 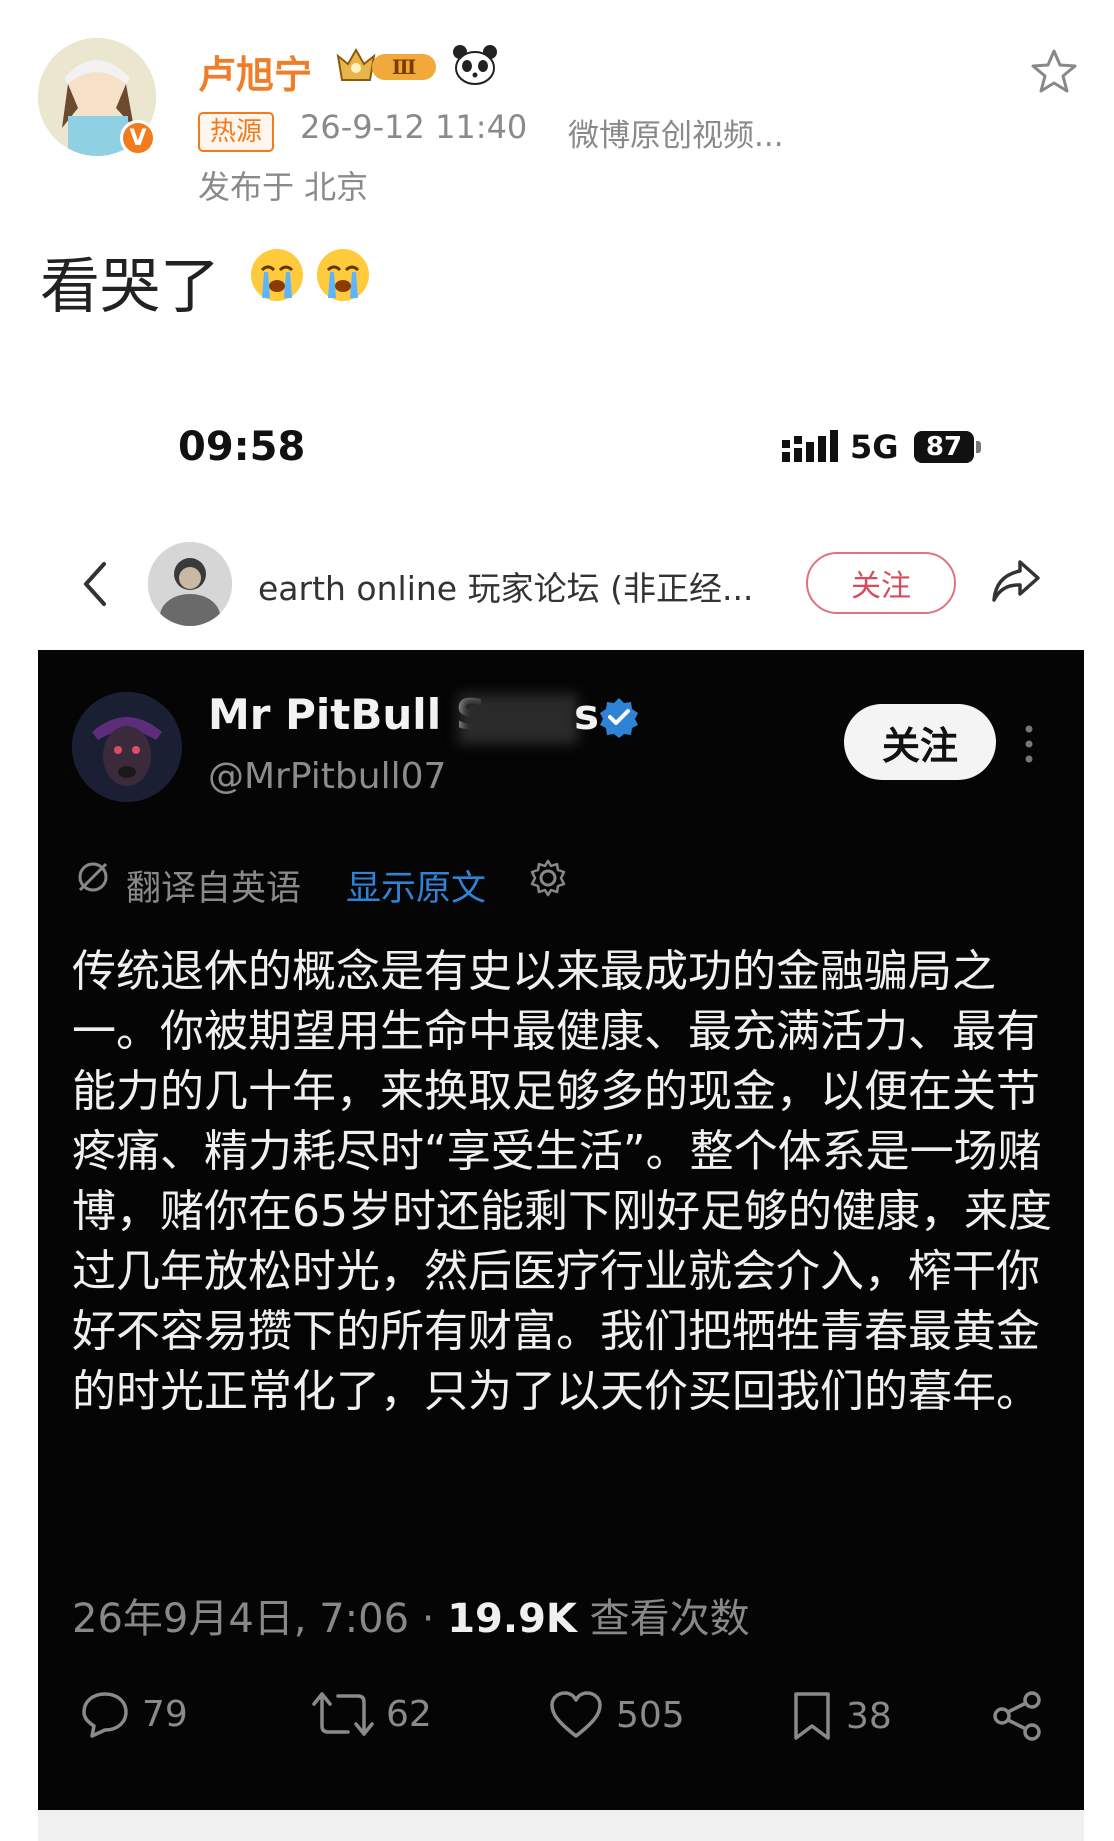 What do you see at coordinates (236, 132) in the screenshot?
I see `hot-source-badge: 热源` at bounding box center [236, 132].